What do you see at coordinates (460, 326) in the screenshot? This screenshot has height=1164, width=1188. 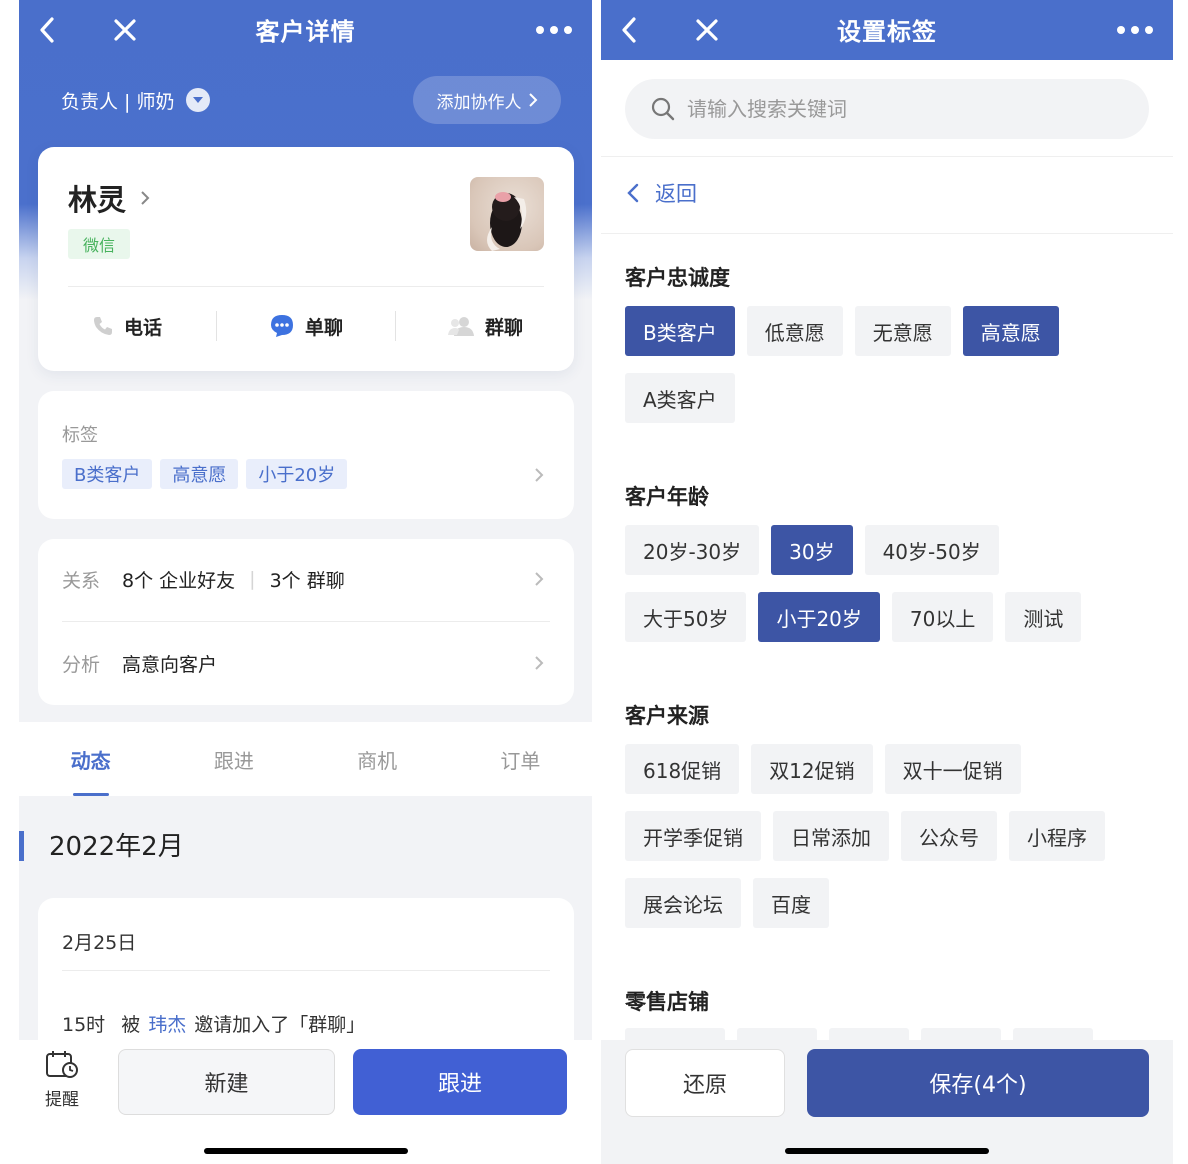 I see `group-icon` at bounding box center [460, 326].